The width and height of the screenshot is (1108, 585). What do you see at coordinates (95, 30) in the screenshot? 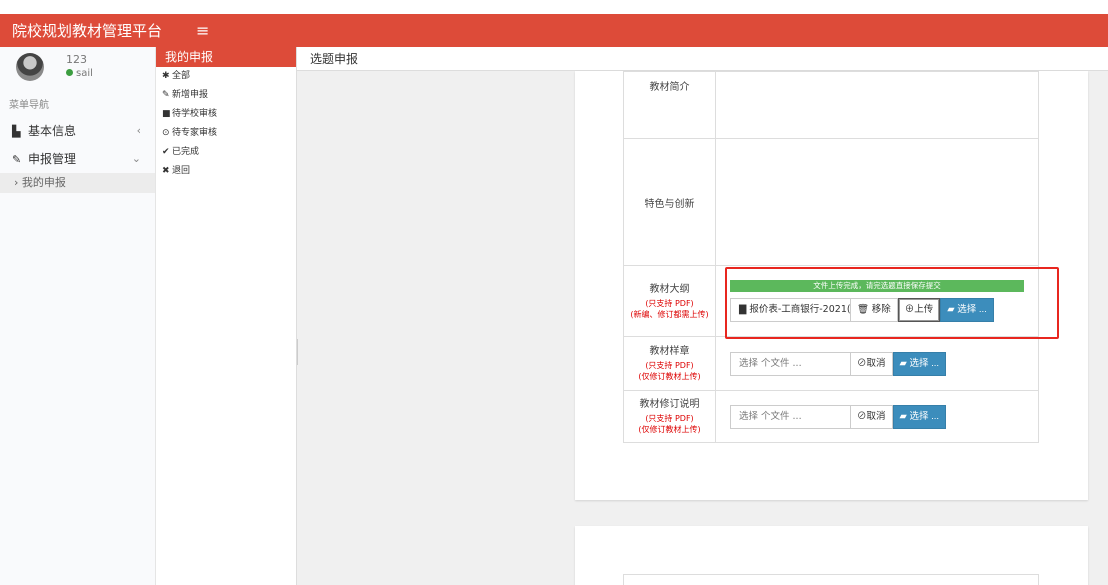
I see `app-title: 院校规划教材管理平台` at bounding box center [95, 30].